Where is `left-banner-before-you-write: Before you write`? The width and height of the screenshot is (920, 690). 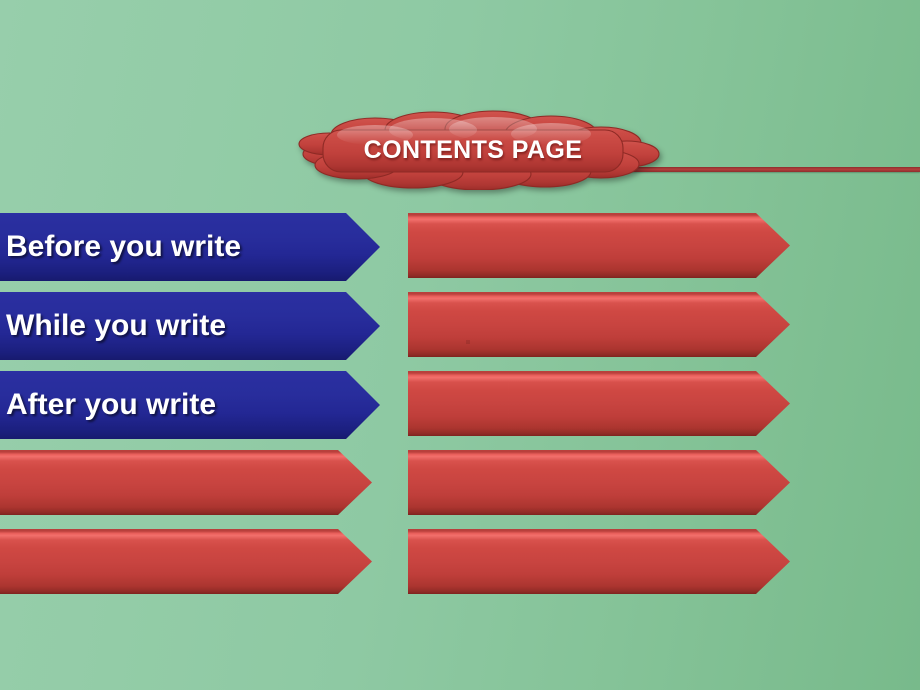 left-banner-before-you-write: Before you write is located at coordinates (190, 247).